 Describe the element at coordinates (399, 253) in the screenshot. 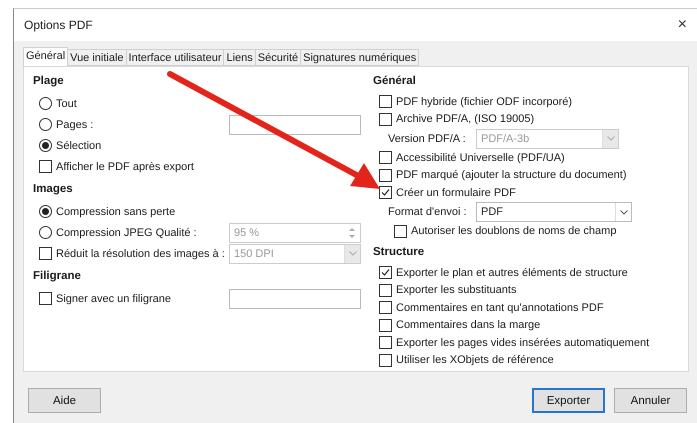

I see `section-heading: Structure` at that location.